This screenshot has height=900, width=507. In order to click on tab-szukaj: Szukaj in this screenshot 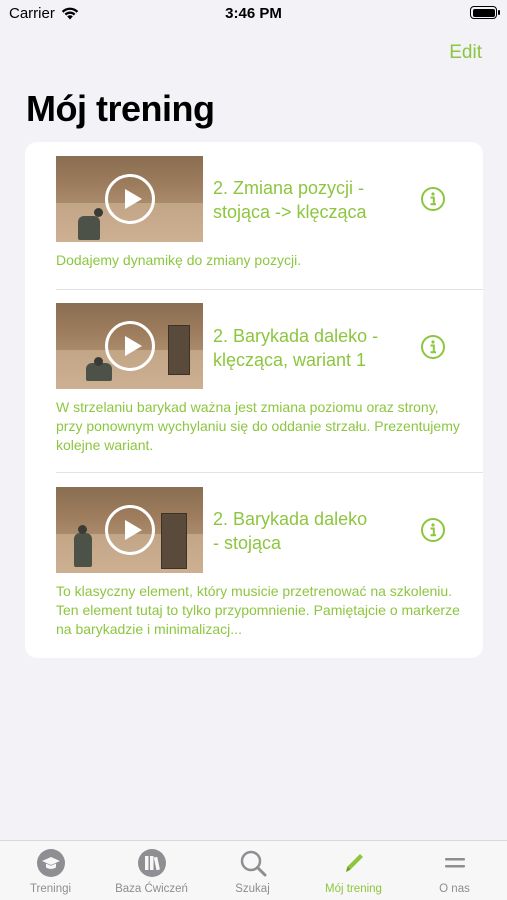, I will do `click(252, 870)`.